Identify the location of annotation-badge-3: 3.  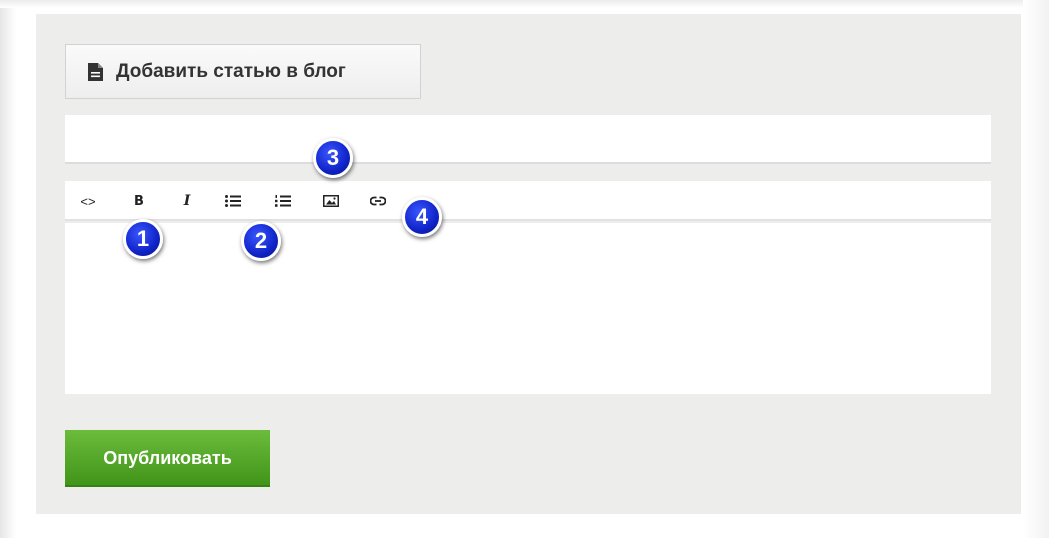
(333, 158).